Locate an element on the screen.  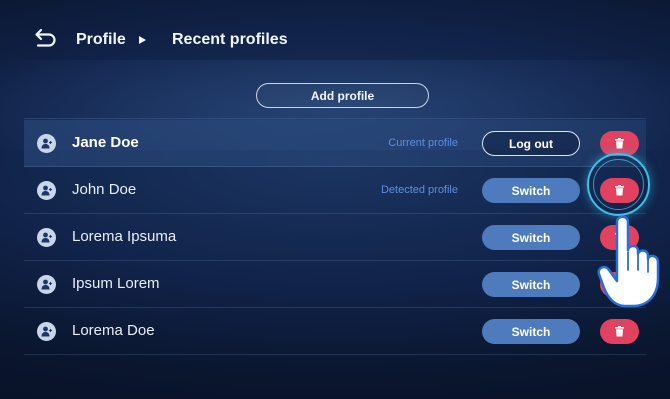
profile-row: Ipsum Lorem Switch is located at coordinates (335, 284).